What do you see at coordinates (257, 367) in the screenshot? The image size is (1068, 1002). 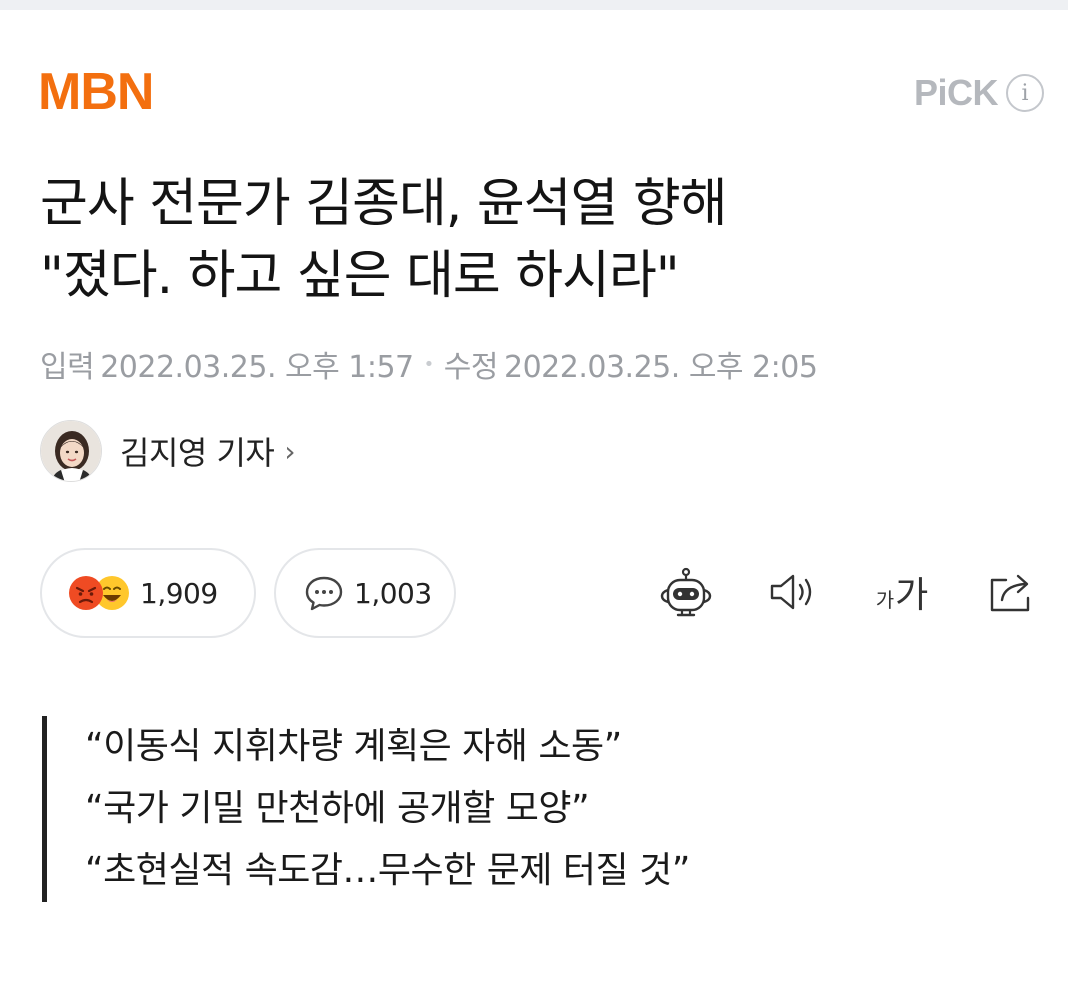 I see `input-time: 2022.03.25. 오후 1:57` at bounding box center [257, 367].